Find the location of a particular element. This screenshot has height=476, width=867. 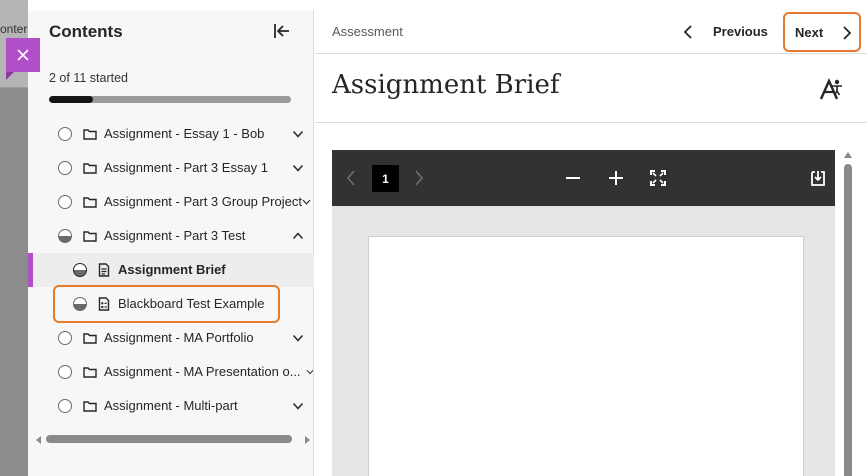

scroll-left-icon is located at coordinates (38, 440).